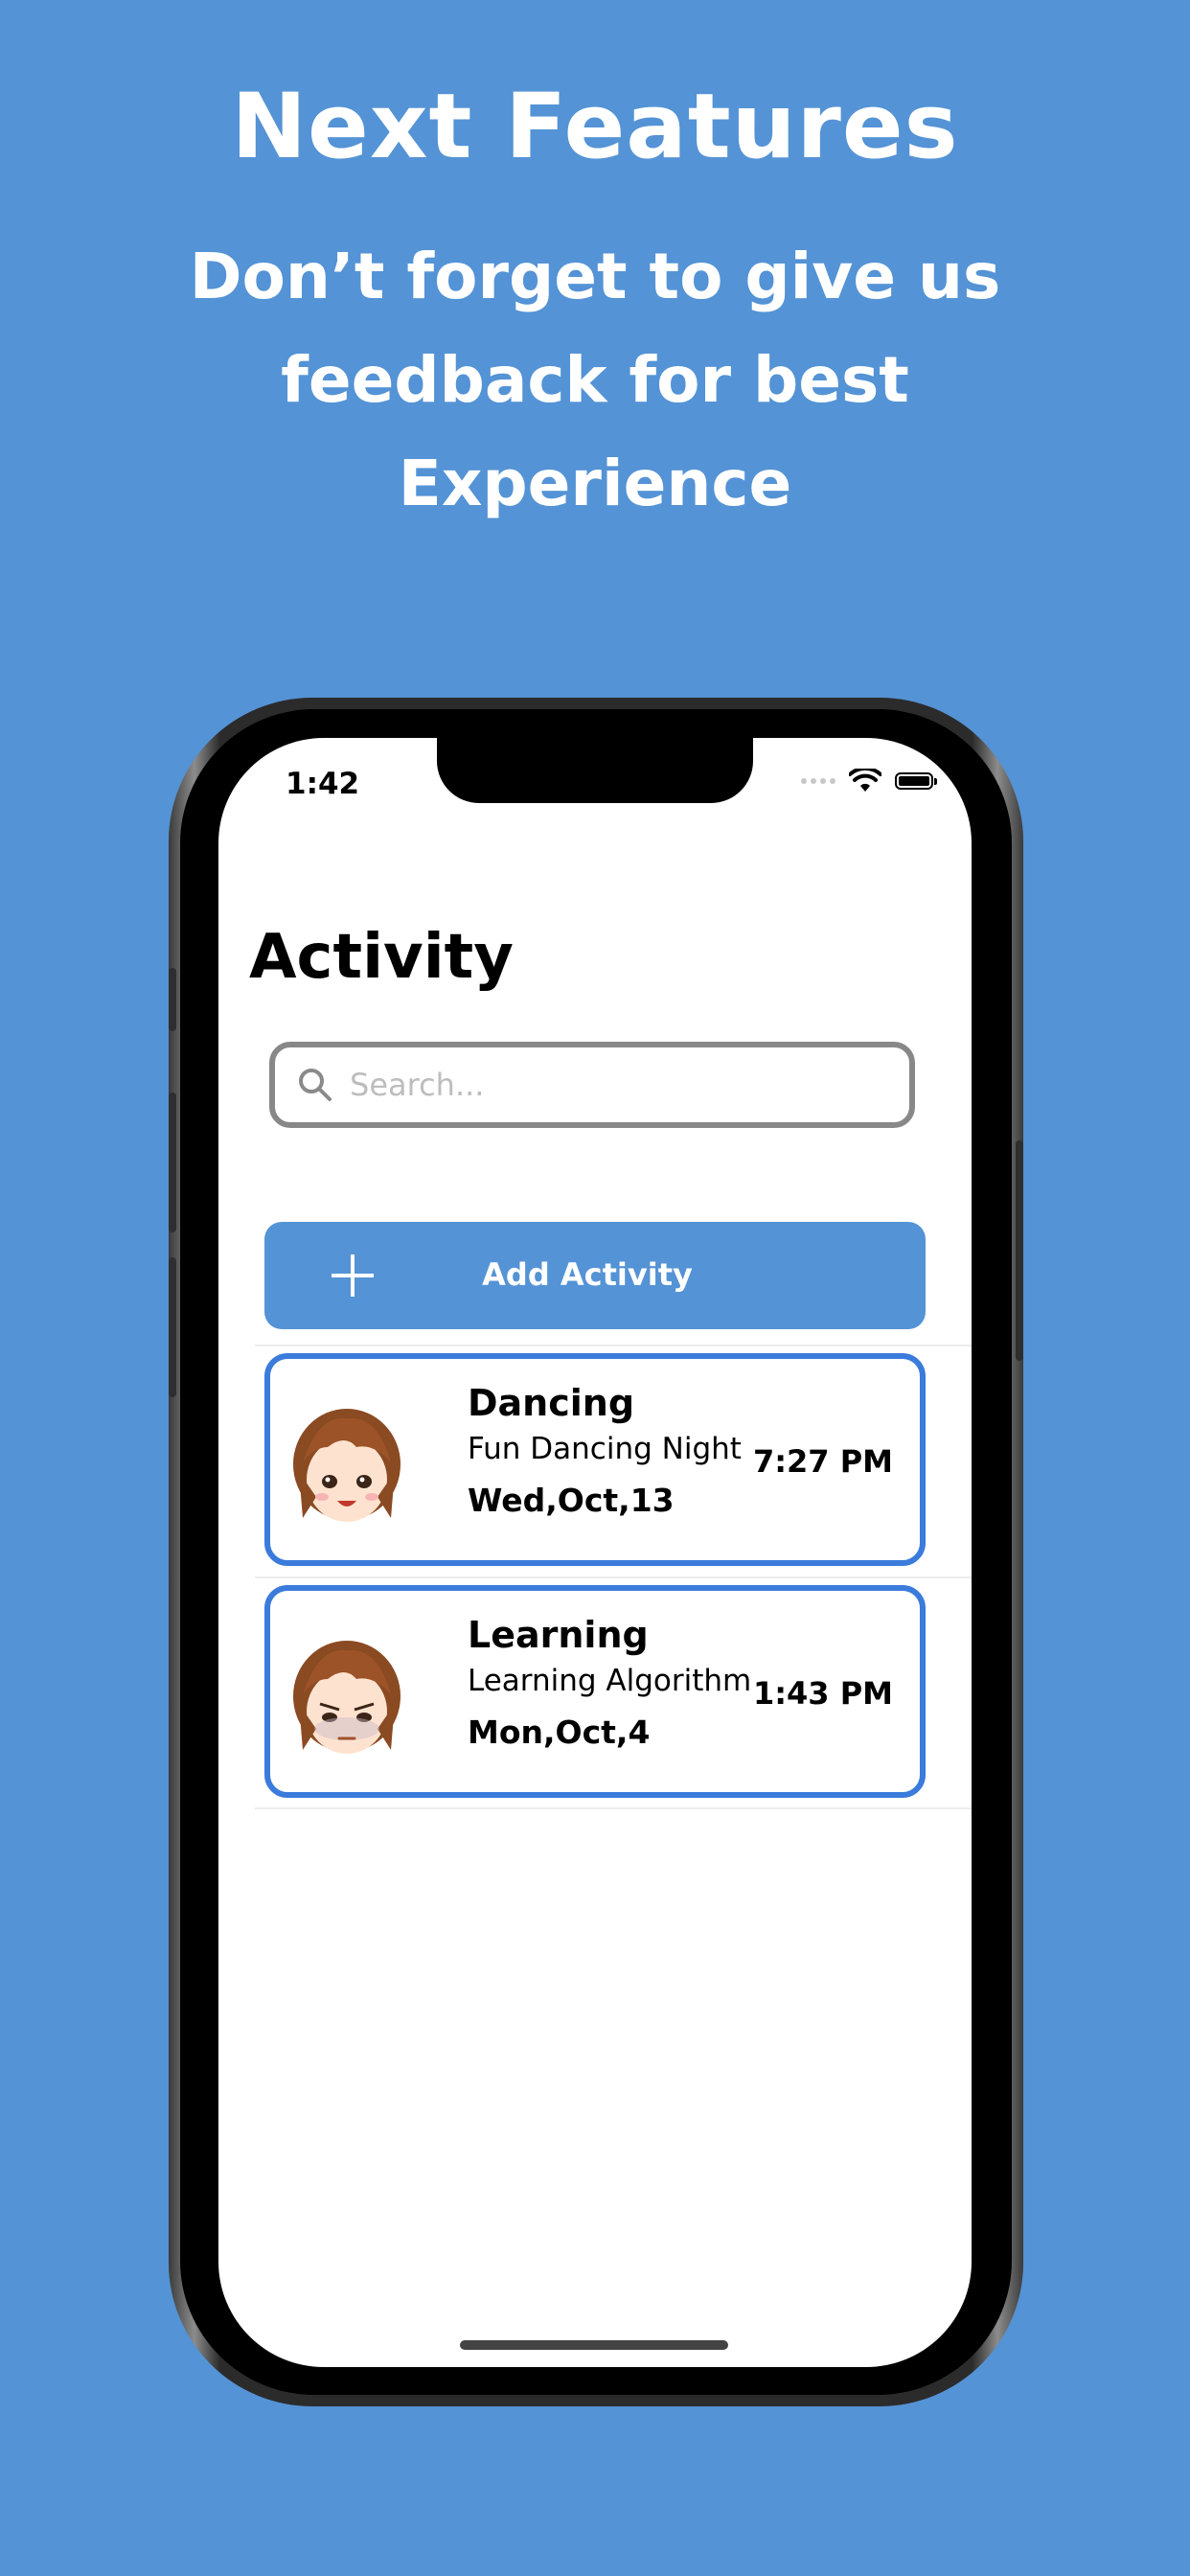  I want to click on signal-icon, so click(818, 781).